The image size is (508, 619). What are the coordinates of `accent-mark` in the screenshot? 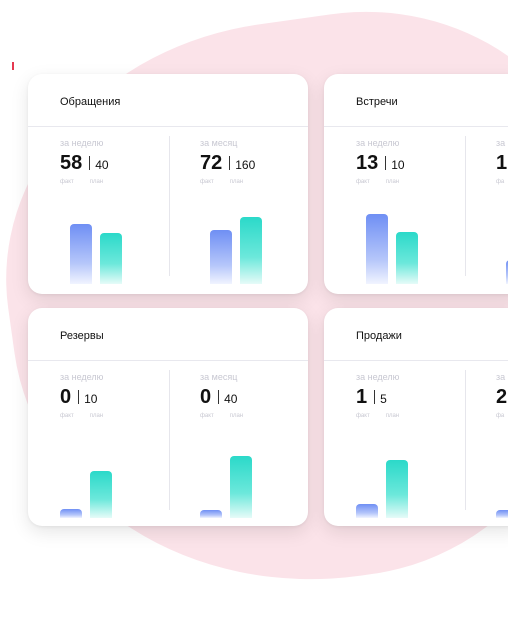 It's located at (13, 66).